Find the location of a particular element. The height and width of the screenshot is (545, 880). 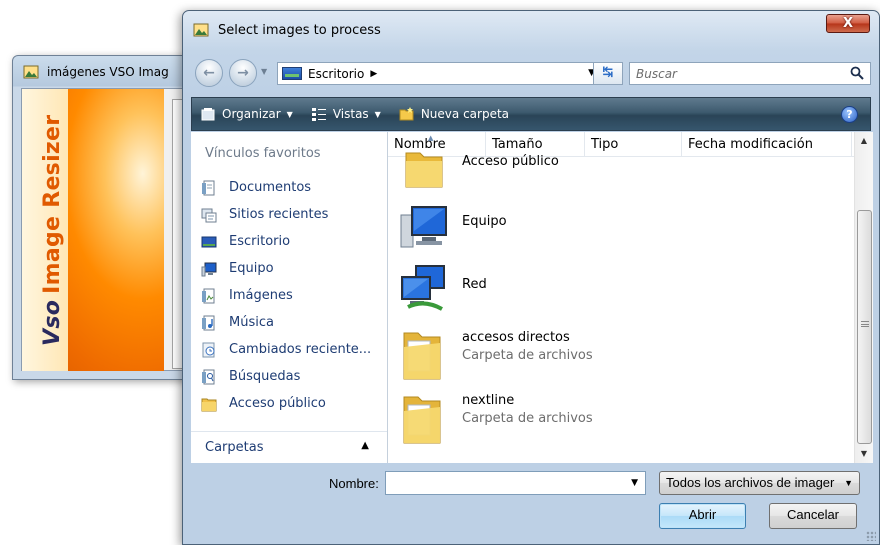

resize-grip is located at coordinates (871, 536).